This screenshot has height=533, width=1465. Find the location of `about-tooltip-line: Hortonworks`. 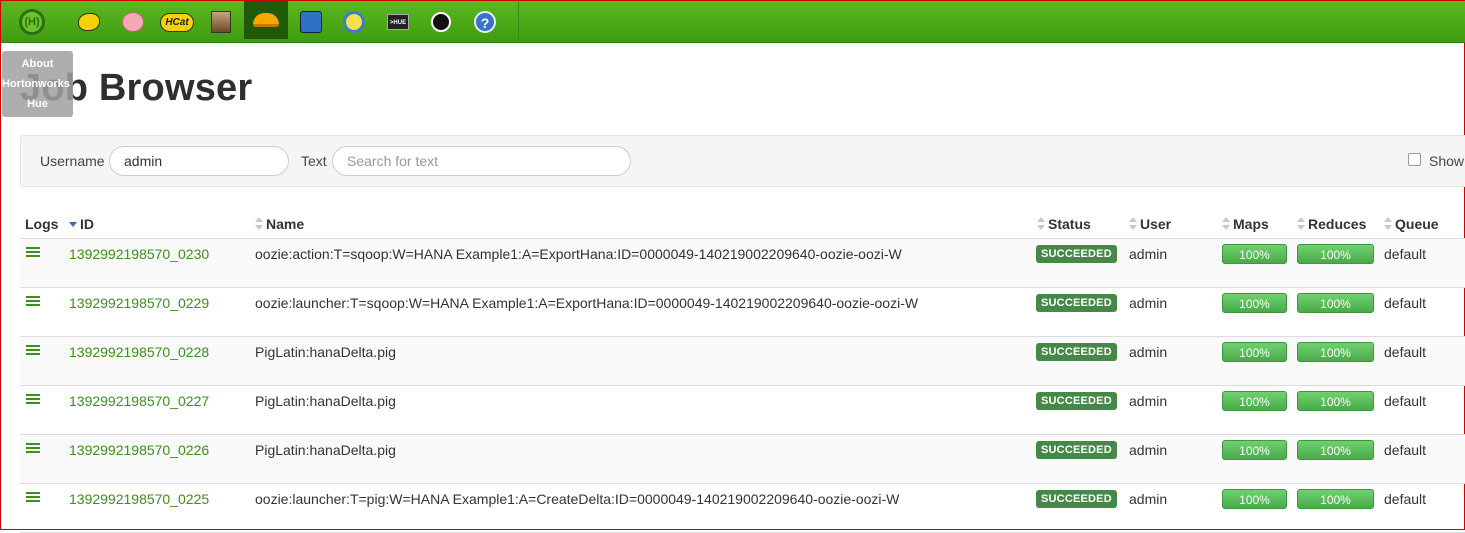

about-tooltip-line: Hortonworks is located at coordinates (36, 84).